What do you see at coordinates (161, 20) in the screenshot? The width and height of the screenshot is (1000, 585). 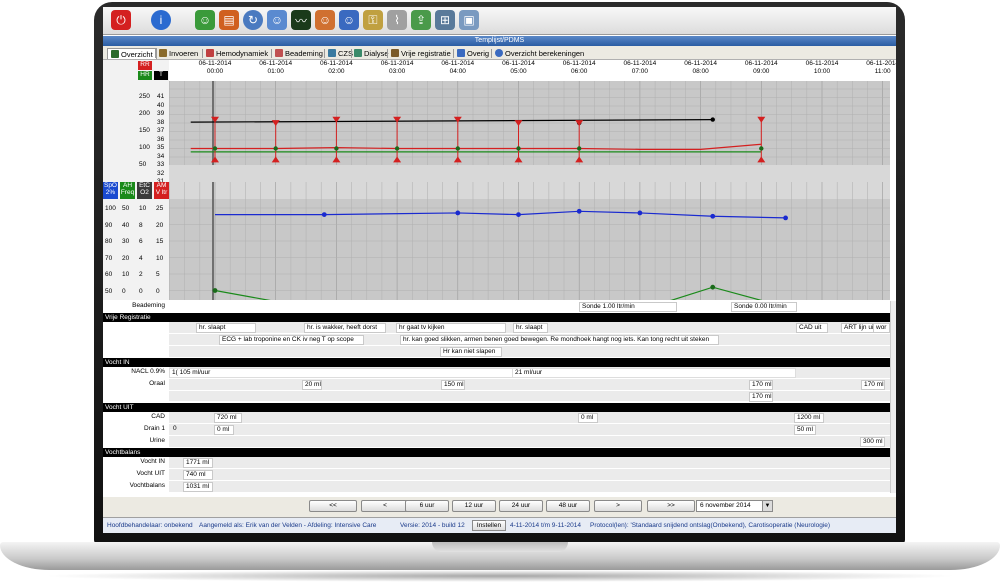 I see `info-icon: i` at bounding box center [161, 20].